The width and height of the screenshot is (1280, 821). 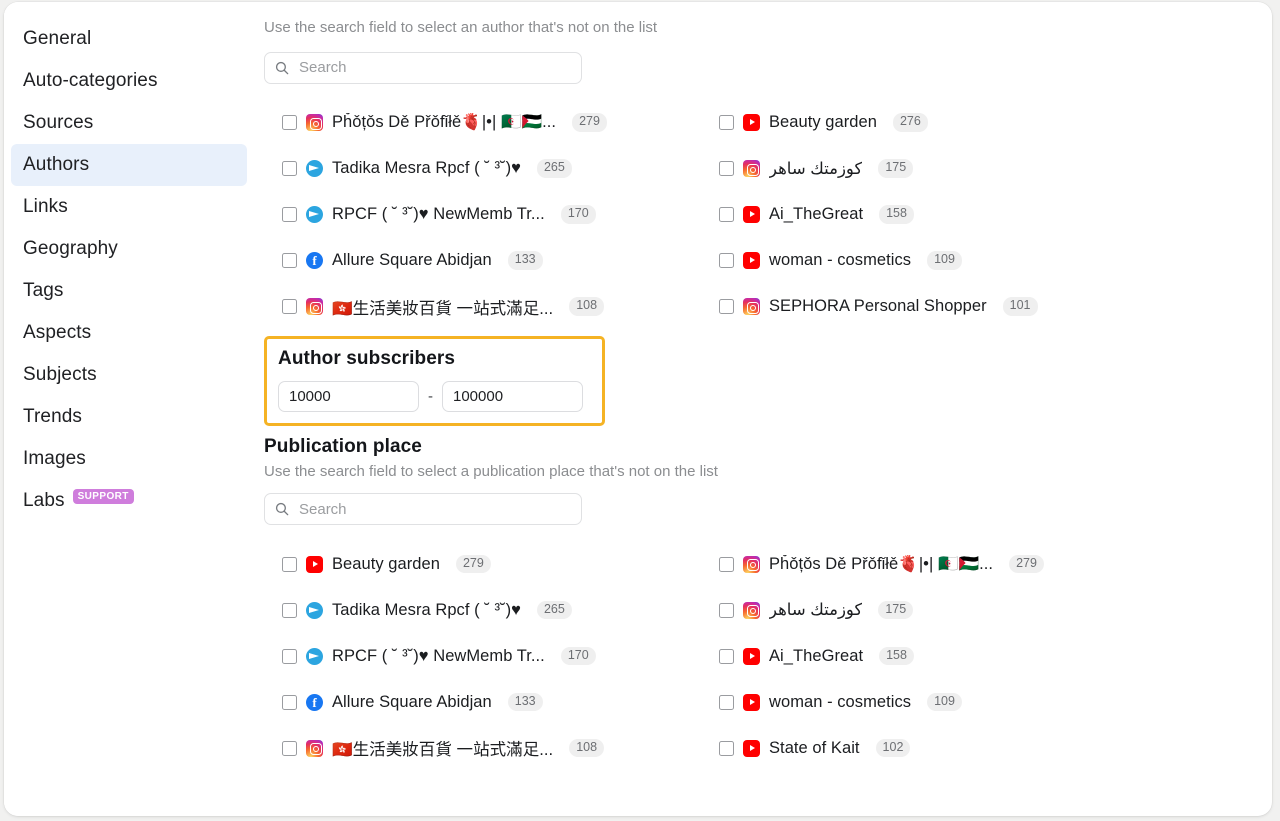 I want to click on telegram-icon, so click(x=314, y=610).